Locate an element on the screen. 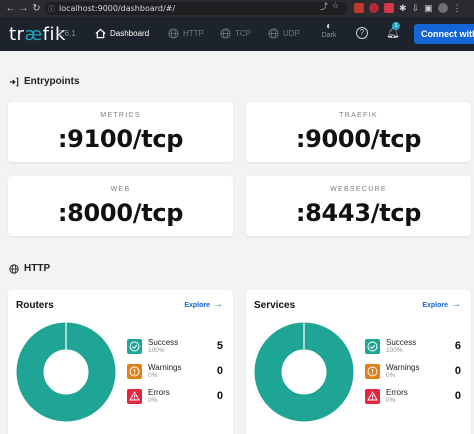 This screenshot has width=474, height=434. stat-count: 5 is located at coordinates (219, 346).